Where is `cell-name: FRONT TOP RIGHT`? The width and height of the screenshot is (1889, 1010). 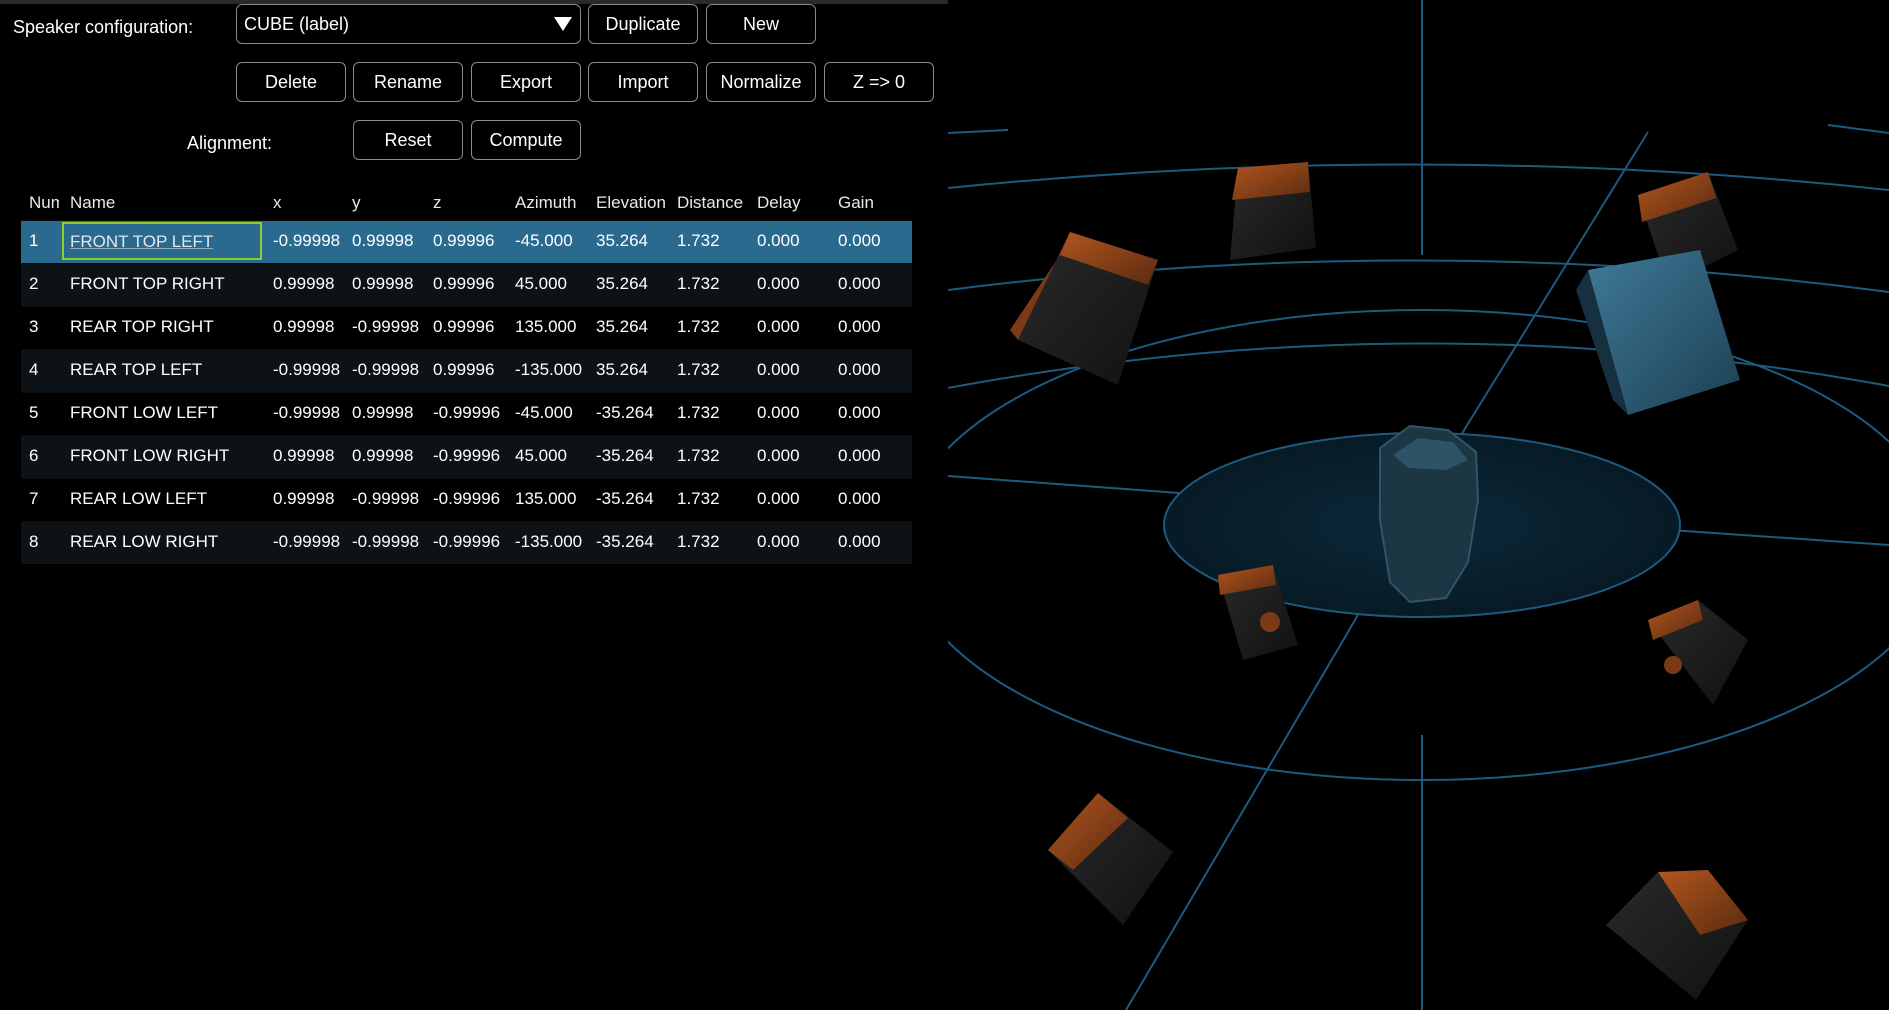
cell-name: FRONT TOP RIGHT is located at coordinates (147, 284).